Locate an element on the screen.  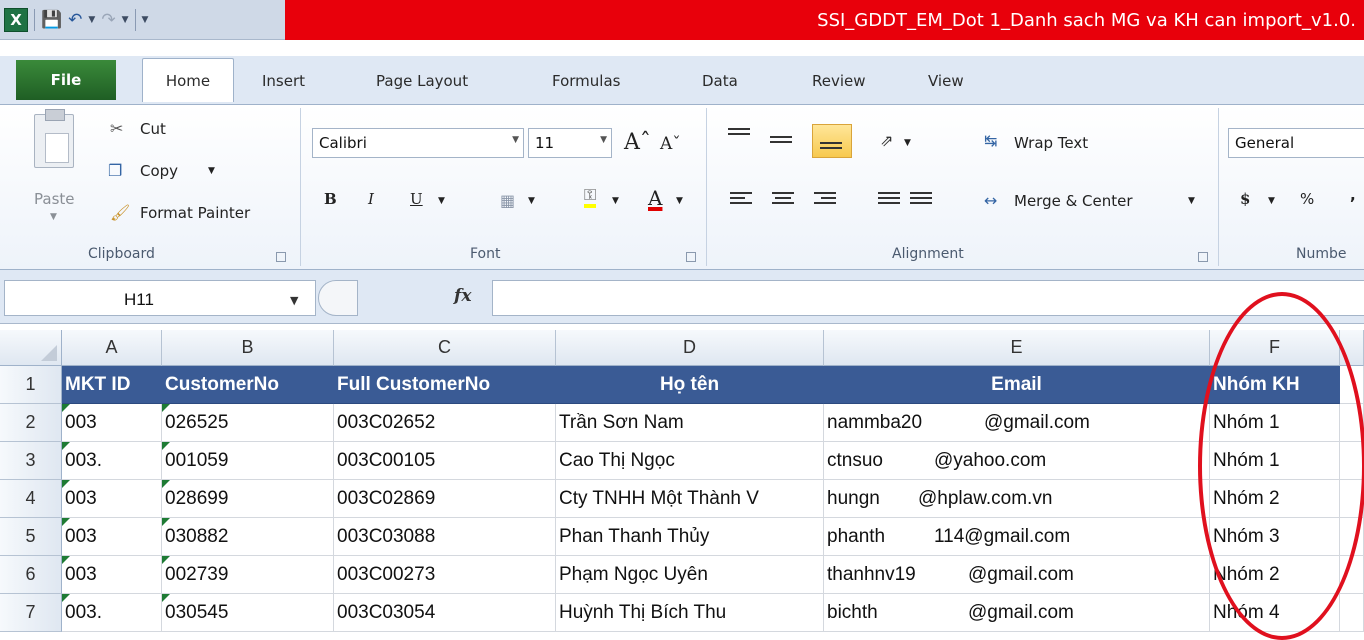
header-cell-mkt-id: MKT ID is located at coordinates (112, 385).